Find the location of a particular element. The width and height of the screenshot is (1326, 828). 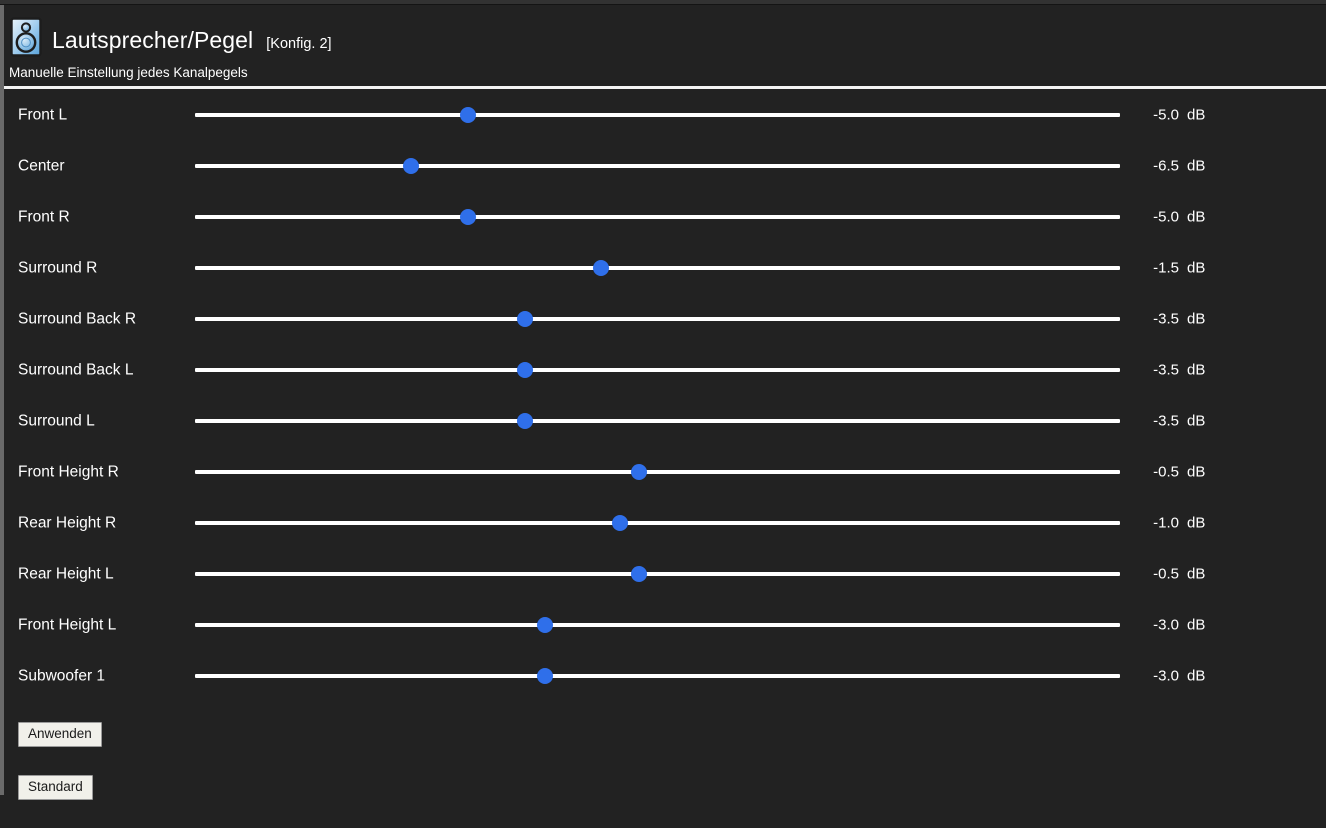

action-buttons: Anwenden Standard is located at coordinates (60, 775).